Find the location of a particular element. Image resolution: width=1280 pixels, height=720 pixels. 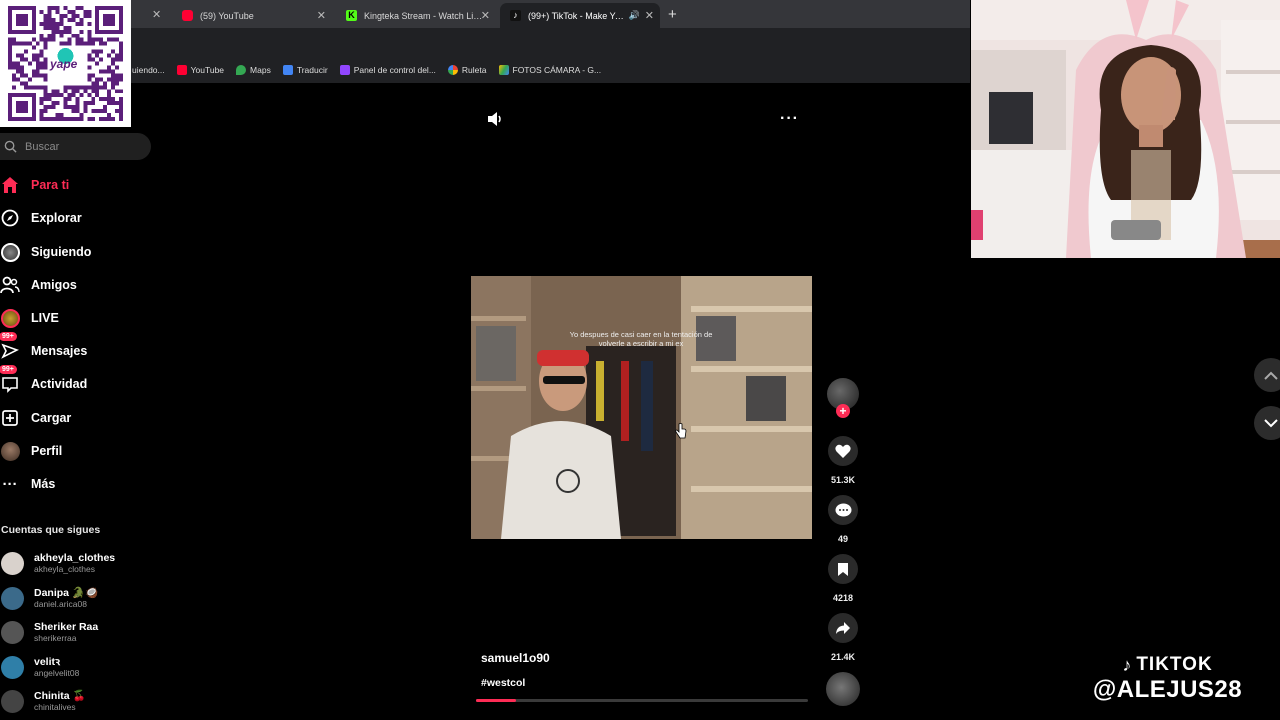

channel-watermark: ♪ TIKTOK @ALEJUS28 is located at coordinates (1167, 679).